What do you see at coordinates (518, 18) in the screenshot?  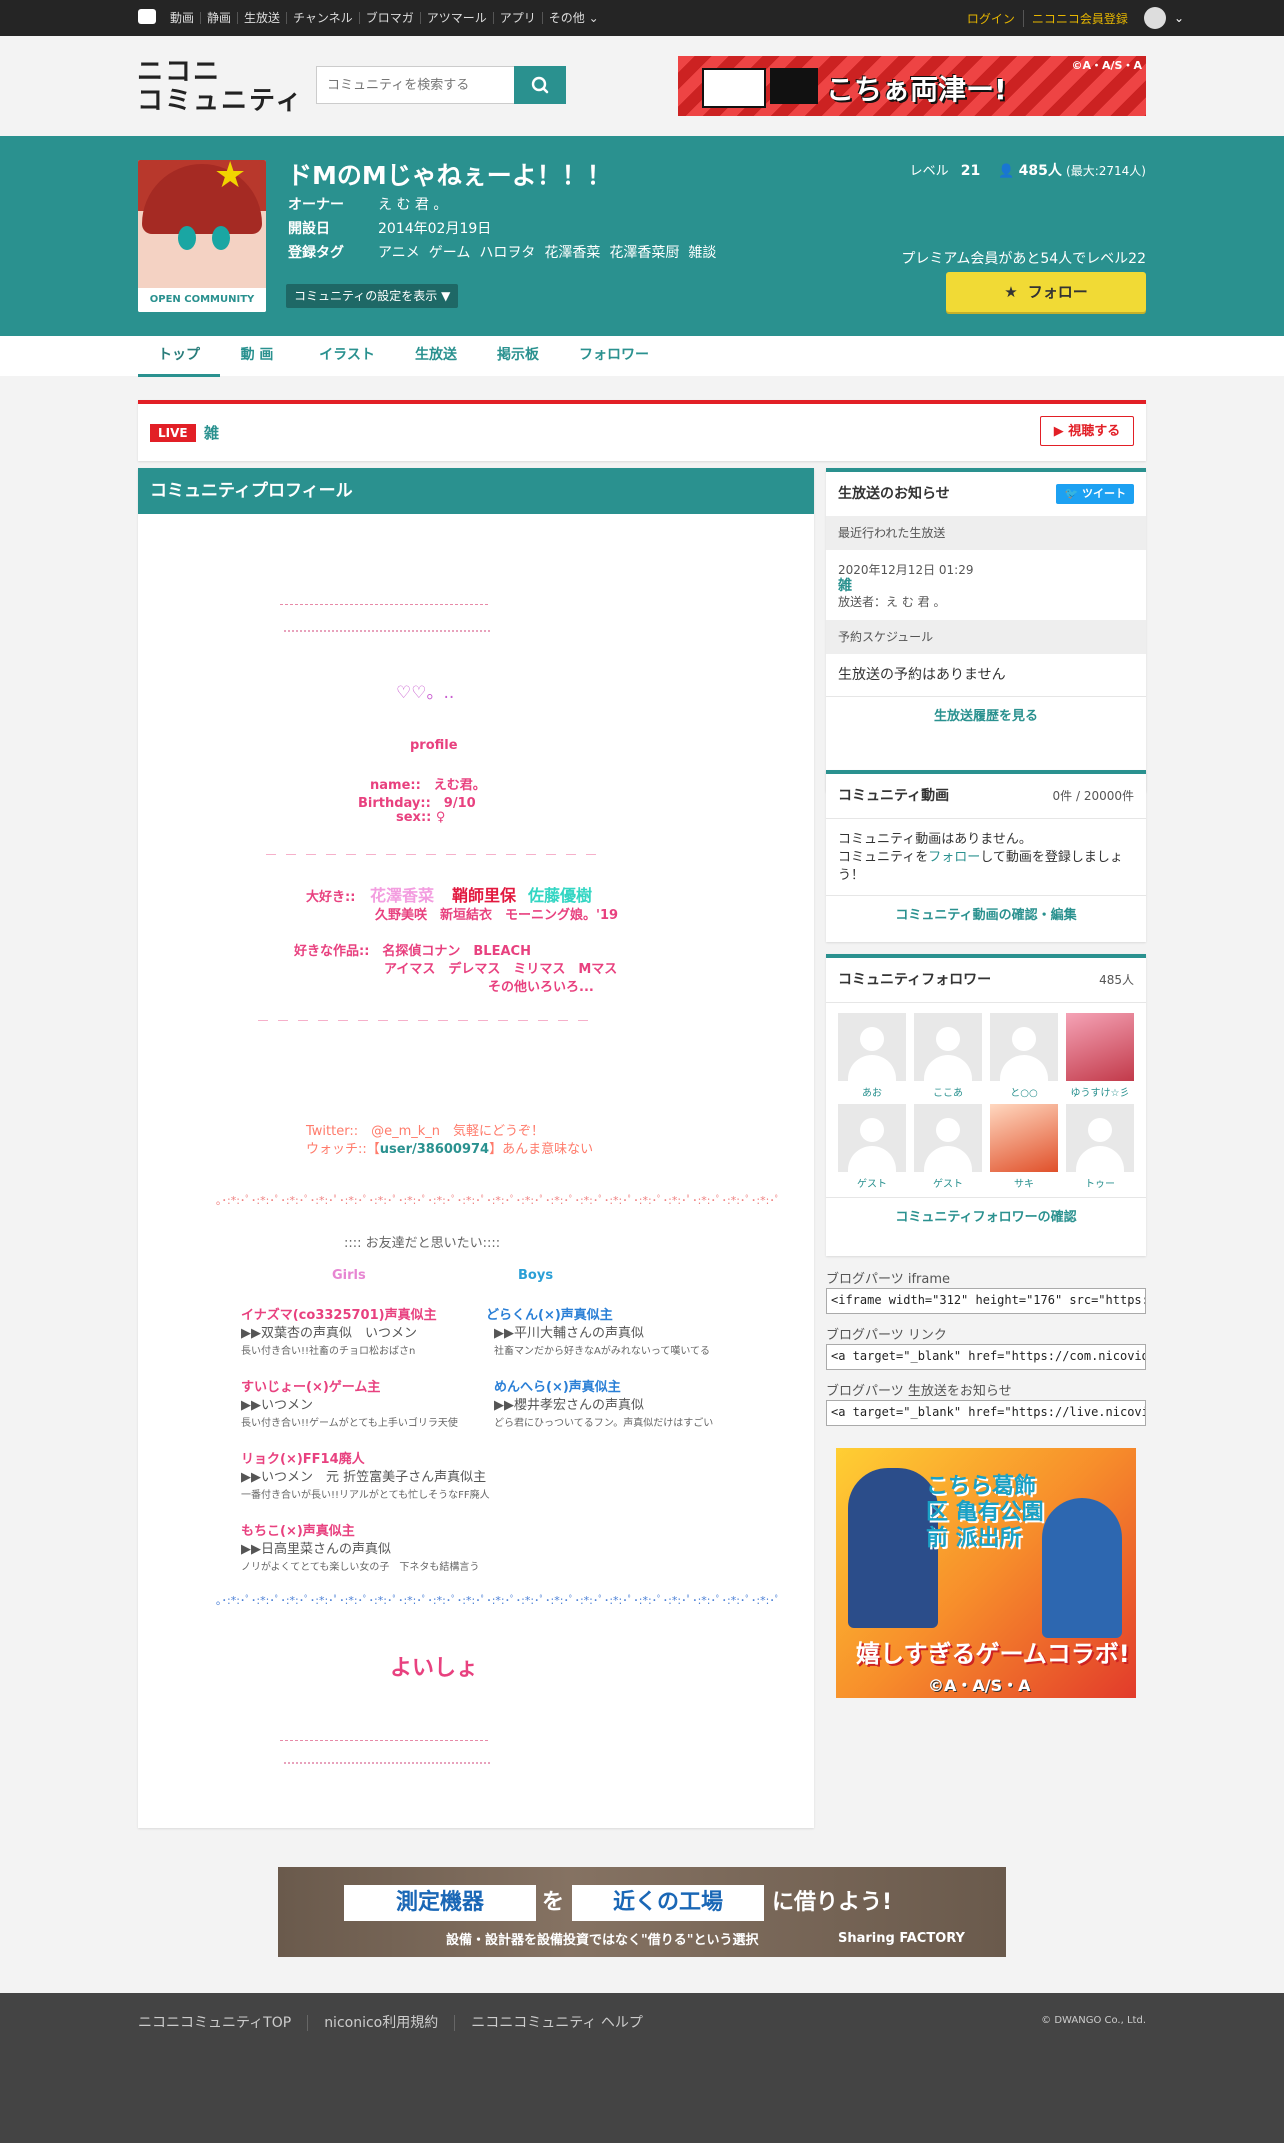 I see `nav-item-app: アプリ` at bounding box center [518, 18].